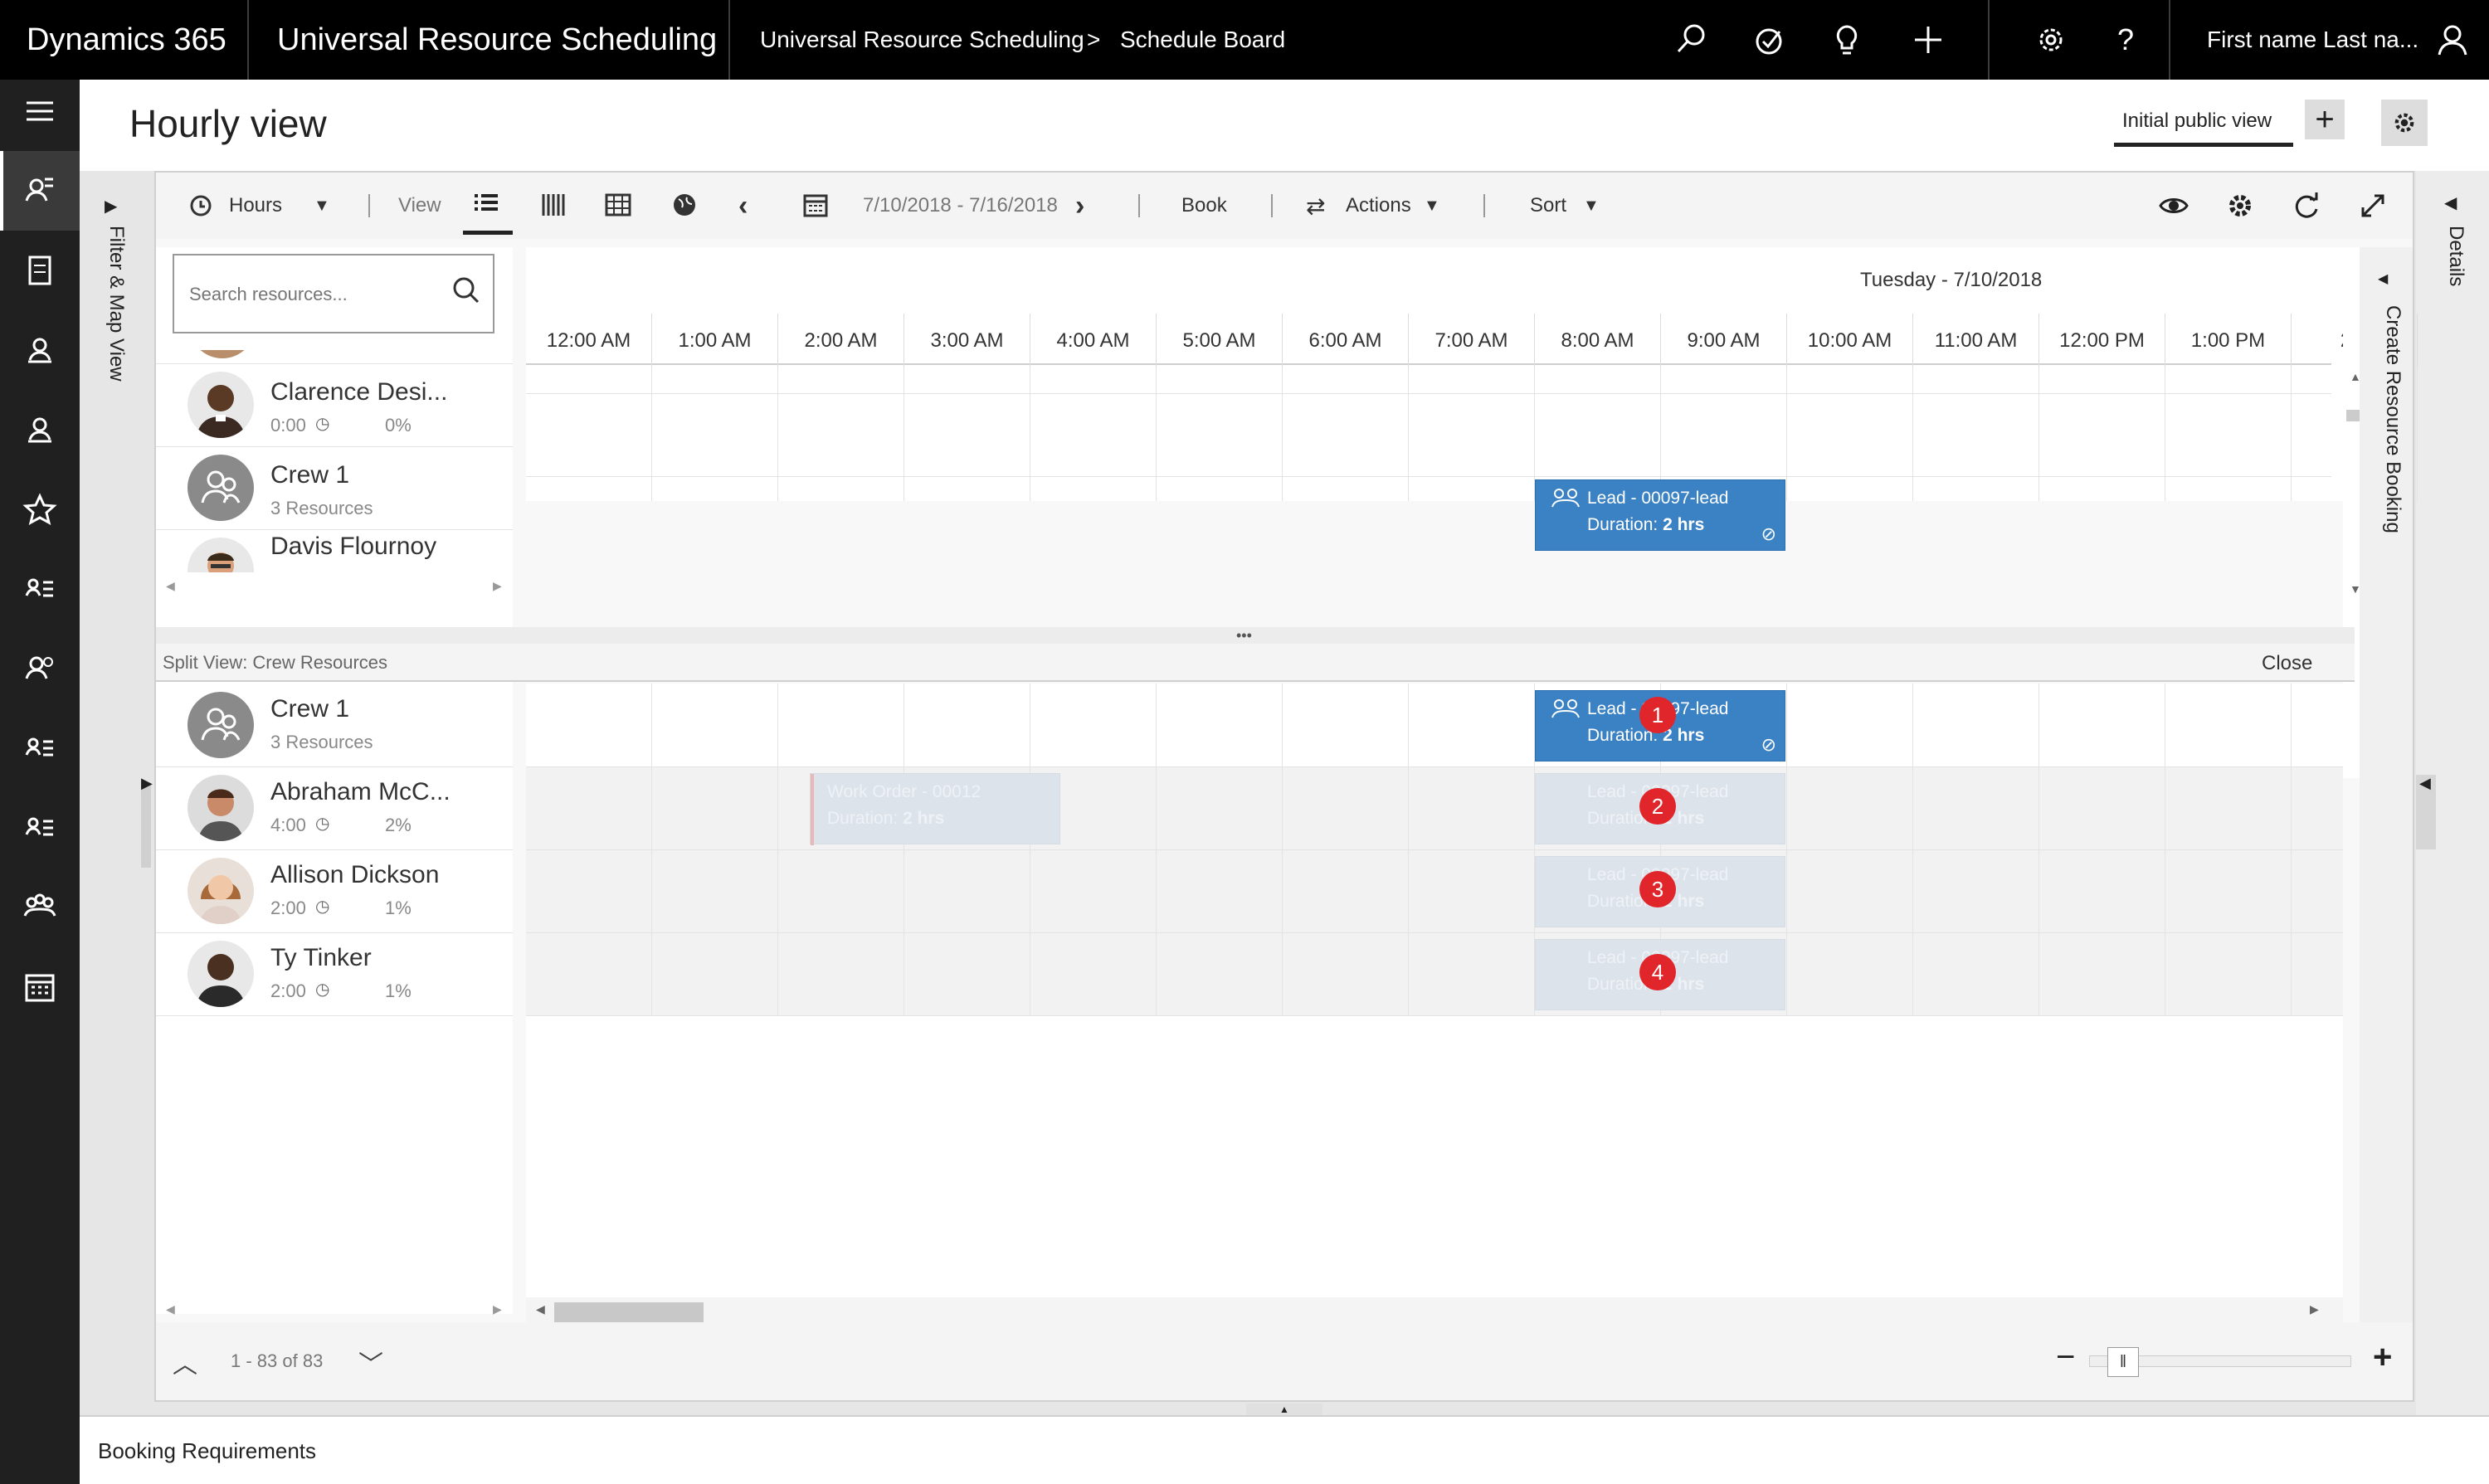 The image size is (2489, 1484). Describe the element at coordinates (313, 294) in the screenshot. I see `search-input` at that location.